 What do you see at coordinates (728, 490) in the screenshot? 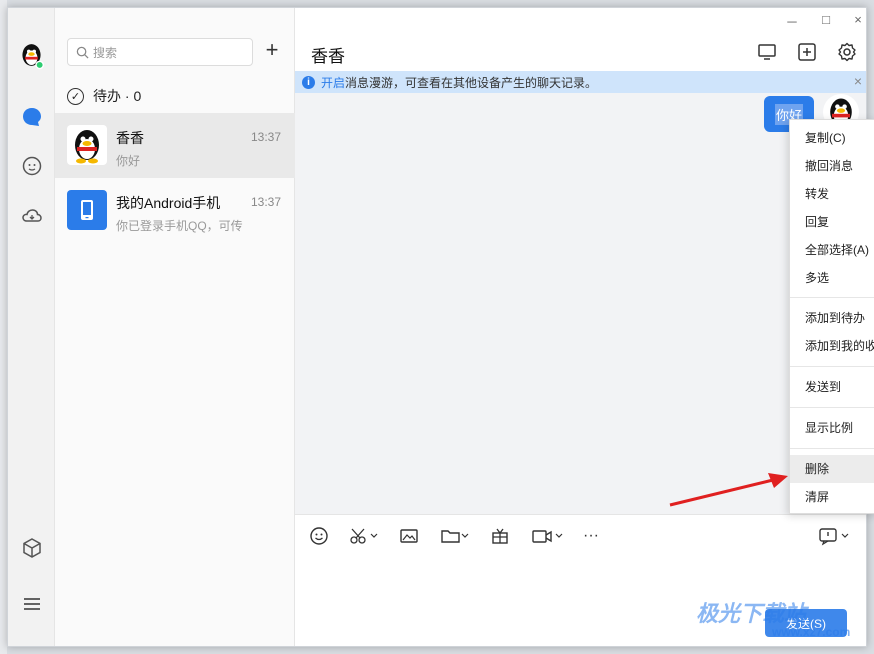
I see `annotation-arrow` at bounding box center [728, 490].